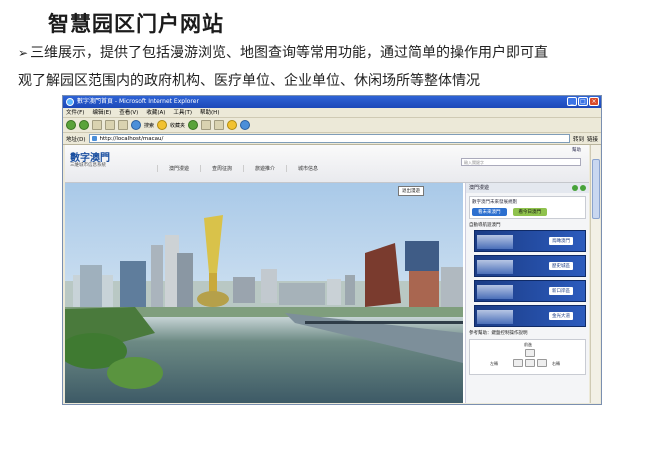  I want to click on site-nav: 澳門漫遊 查周征詢 旅遊推介 城市信息, so click(243, 168).